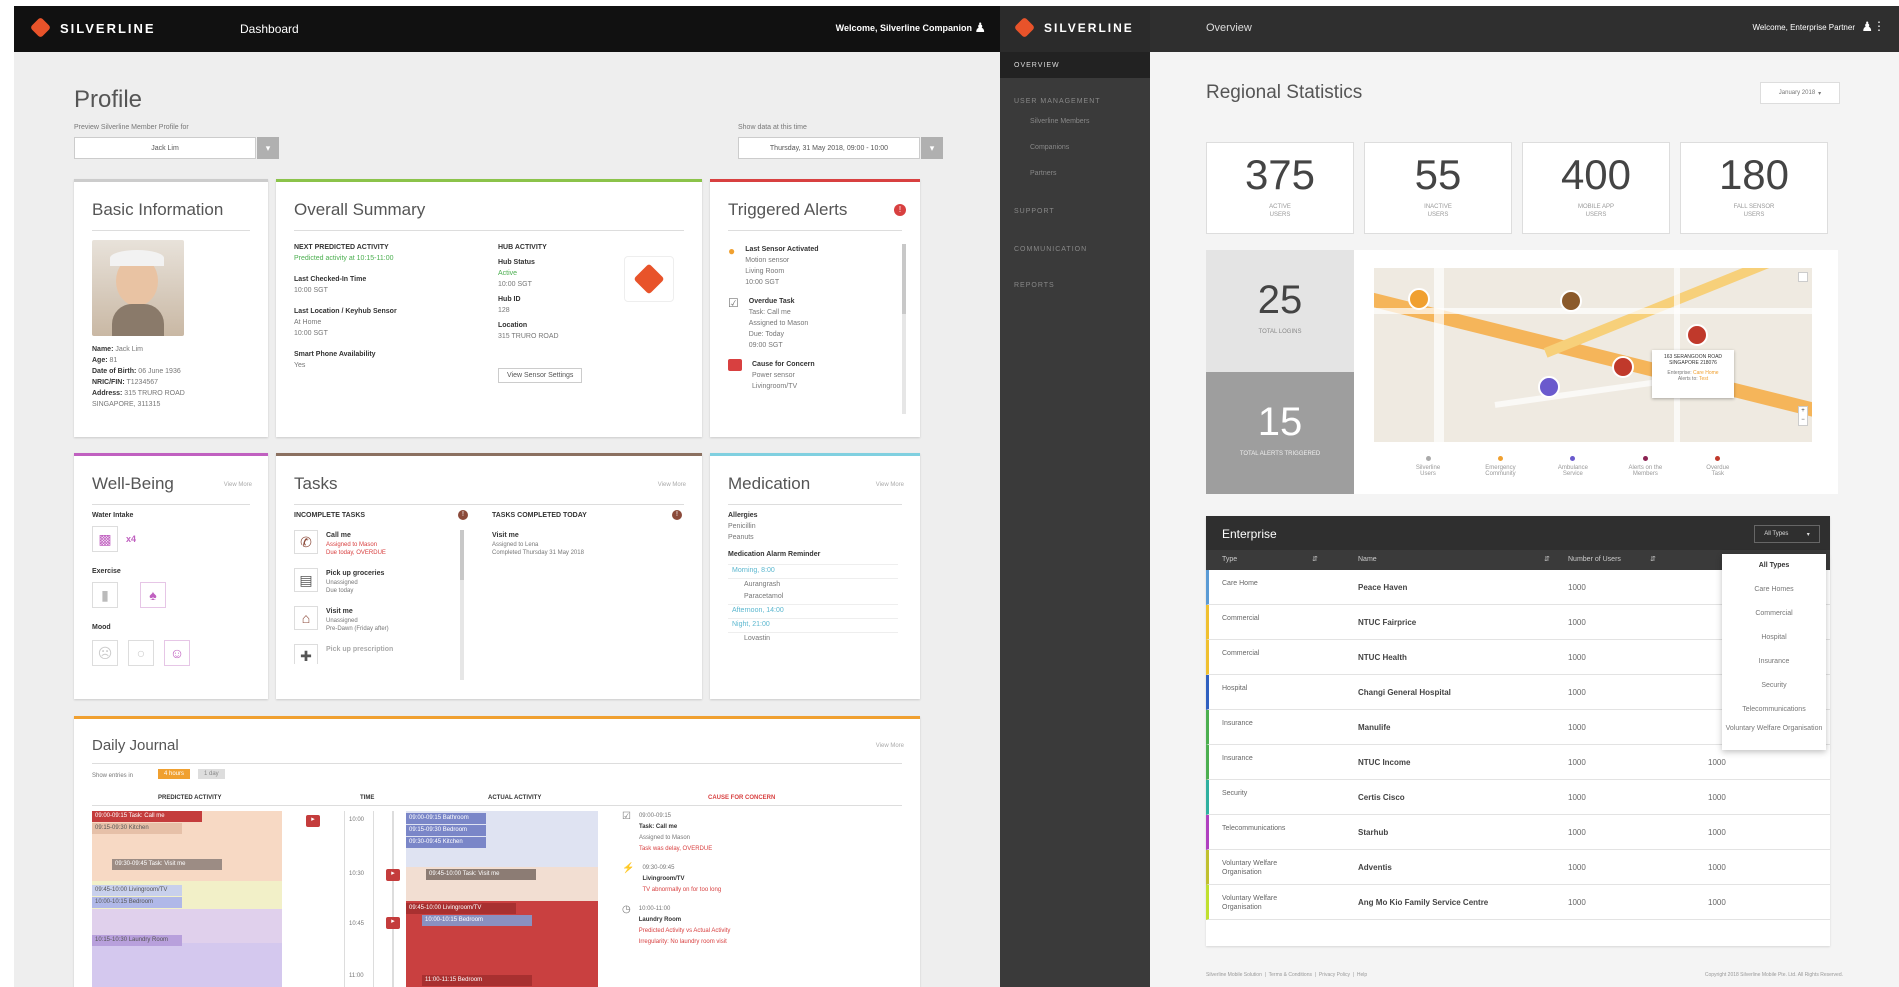 The image size is (1899, 987). Describe the element at coordinates (813, 572) in the screenshot. I see `reminder-row: Morning, 8:00` at that location.